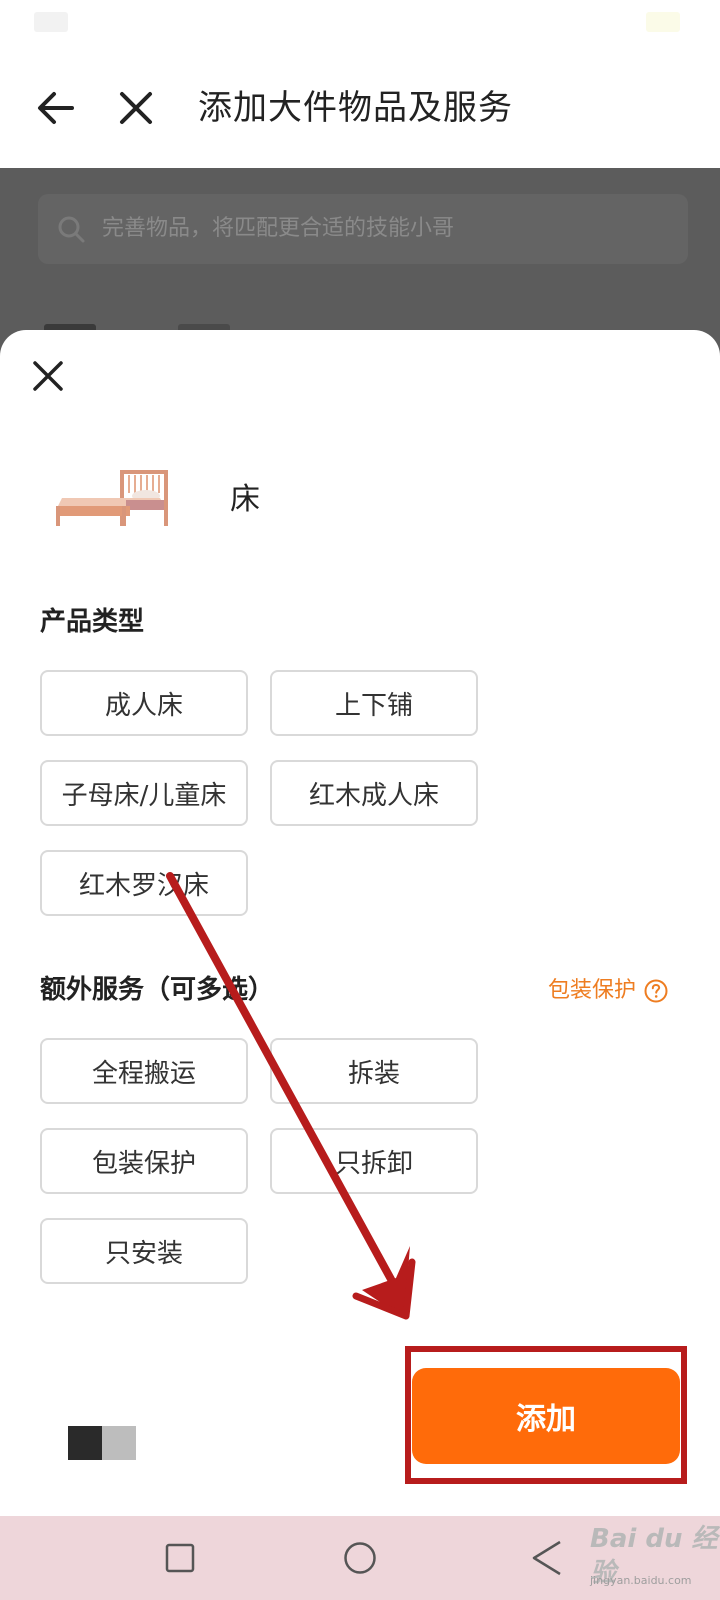 The image size is (720, 1600). I want to click on extra-services-title: 额外服务（可多选）, so click(157, 990).